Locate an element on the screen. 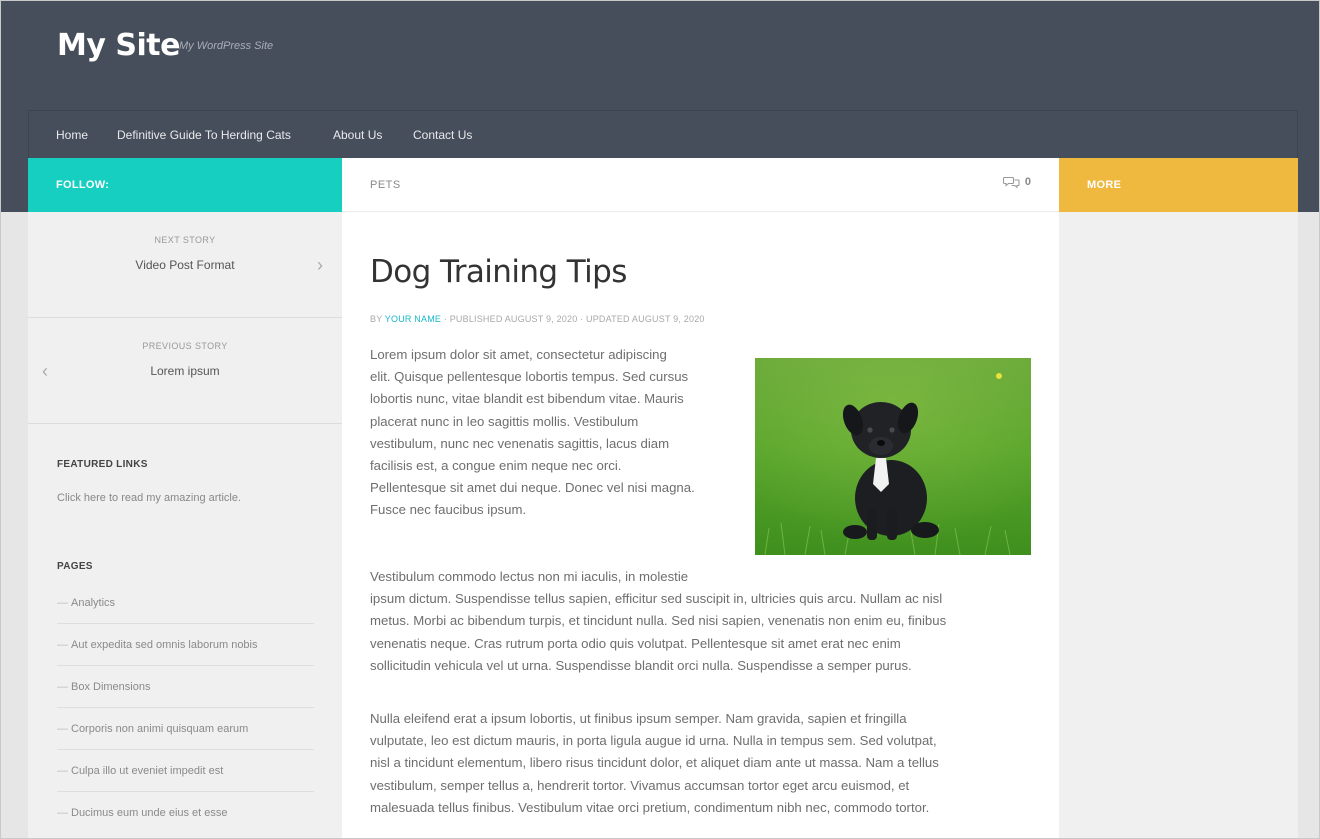  follow-label: FOLLOW: is located at coordinates (83, 185).